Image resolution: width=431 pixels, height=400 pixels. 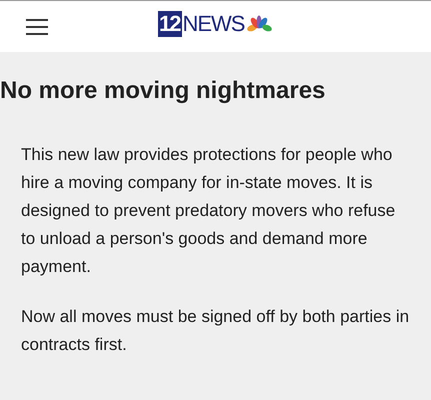 What do you see at coordinates (215, 331) in the screenshot?
I see `article-paragraph: Now all moves must be signed off by both parties in contracts first.` at bounding box center [215, 331].